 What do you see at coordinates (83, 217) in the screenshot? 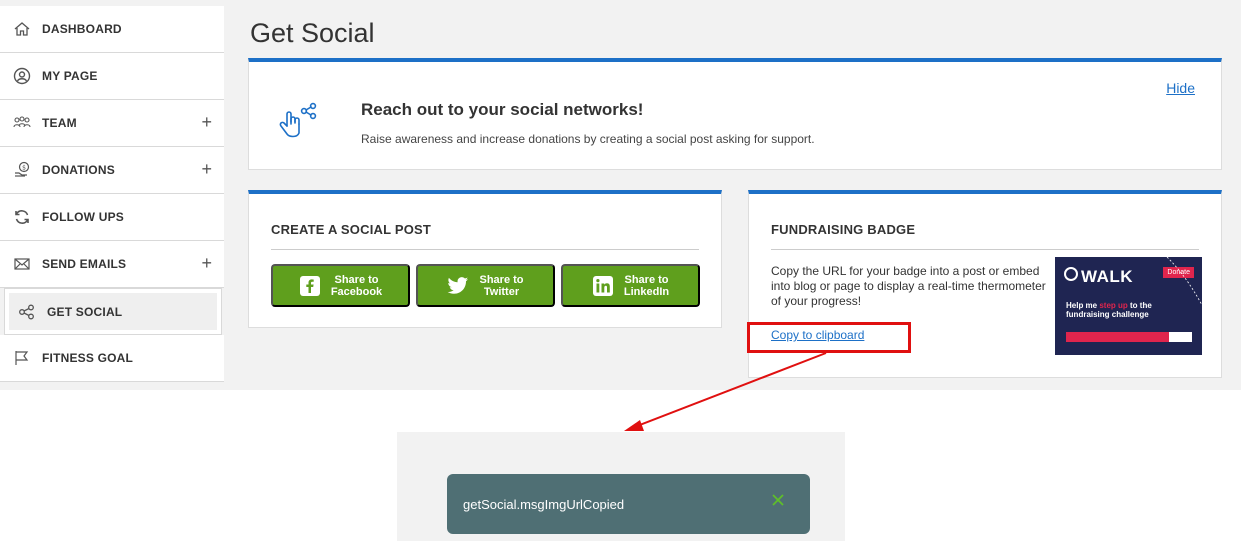
I see `sidebar-item-label: FOLLOW UPS` at bounding box center [83, 217].